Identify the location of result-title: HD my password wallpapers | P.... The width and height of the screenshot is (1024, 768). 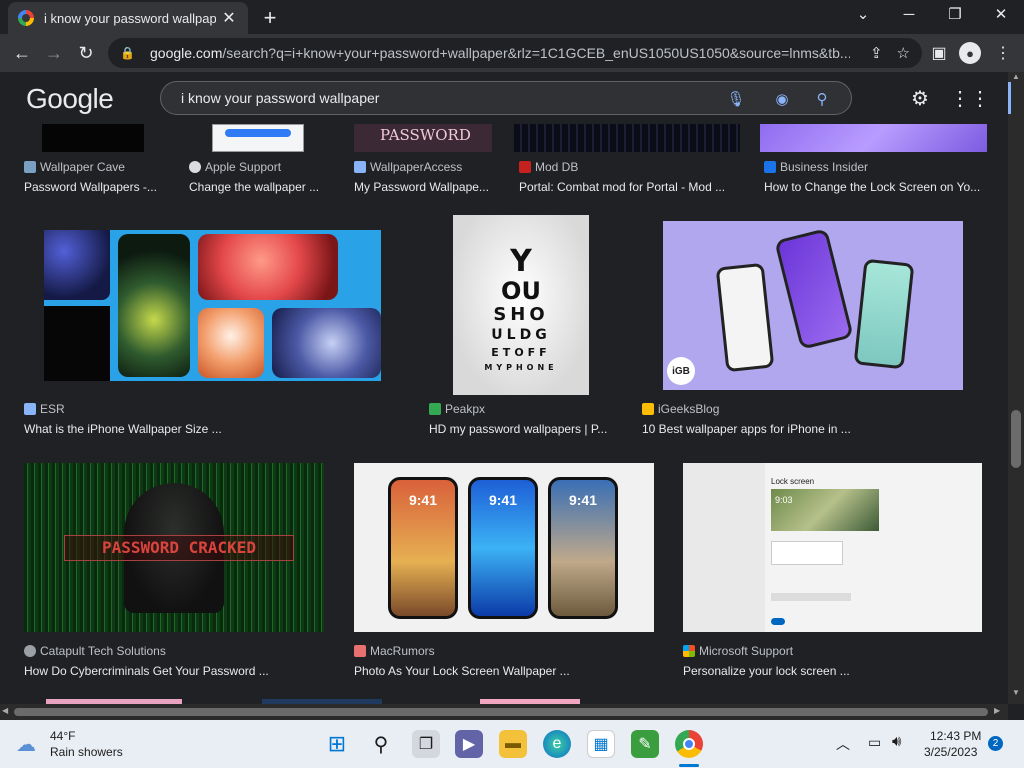
(524, 429).